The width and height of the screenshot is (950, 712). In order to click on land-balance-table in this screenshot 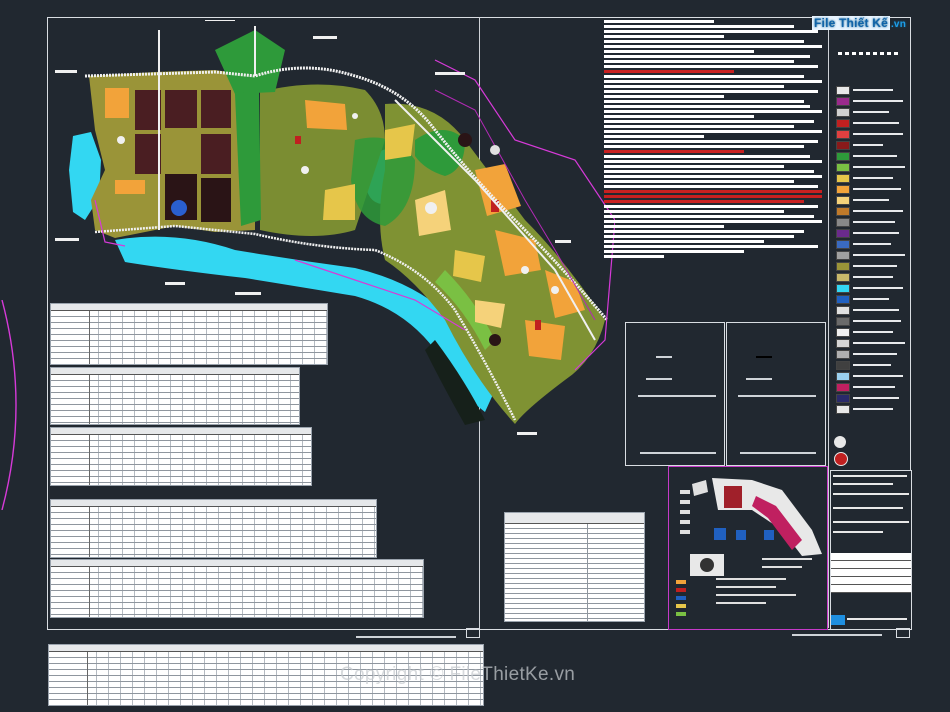, I will do `click(574, 567)`.